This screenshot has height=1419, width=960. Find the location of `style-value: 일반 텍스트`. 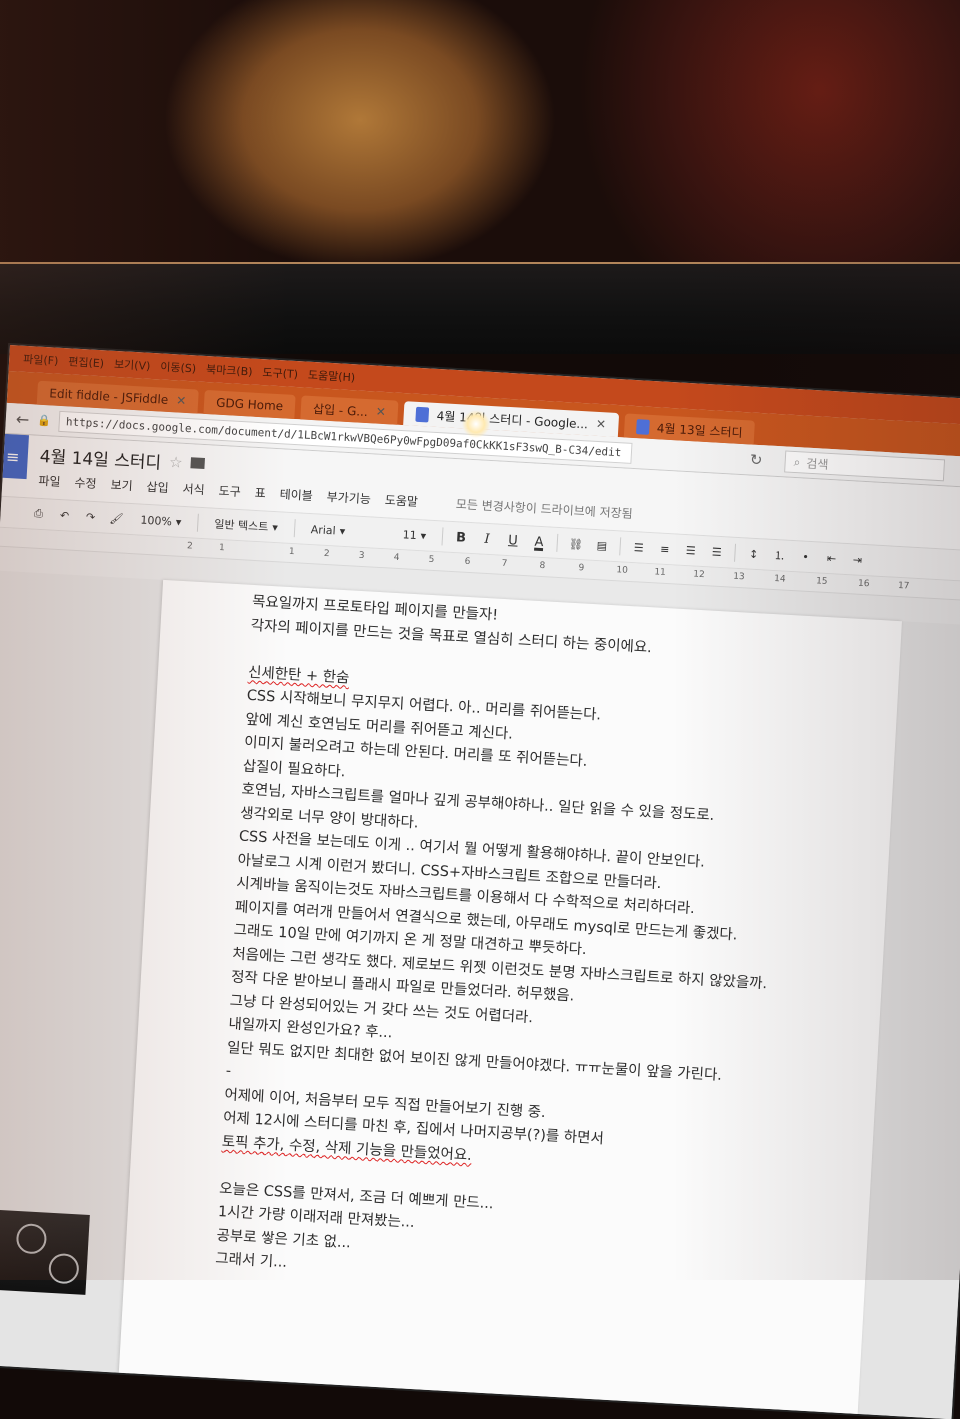

style-value: 일반 텍스트 is located at coordinates (241, 525).